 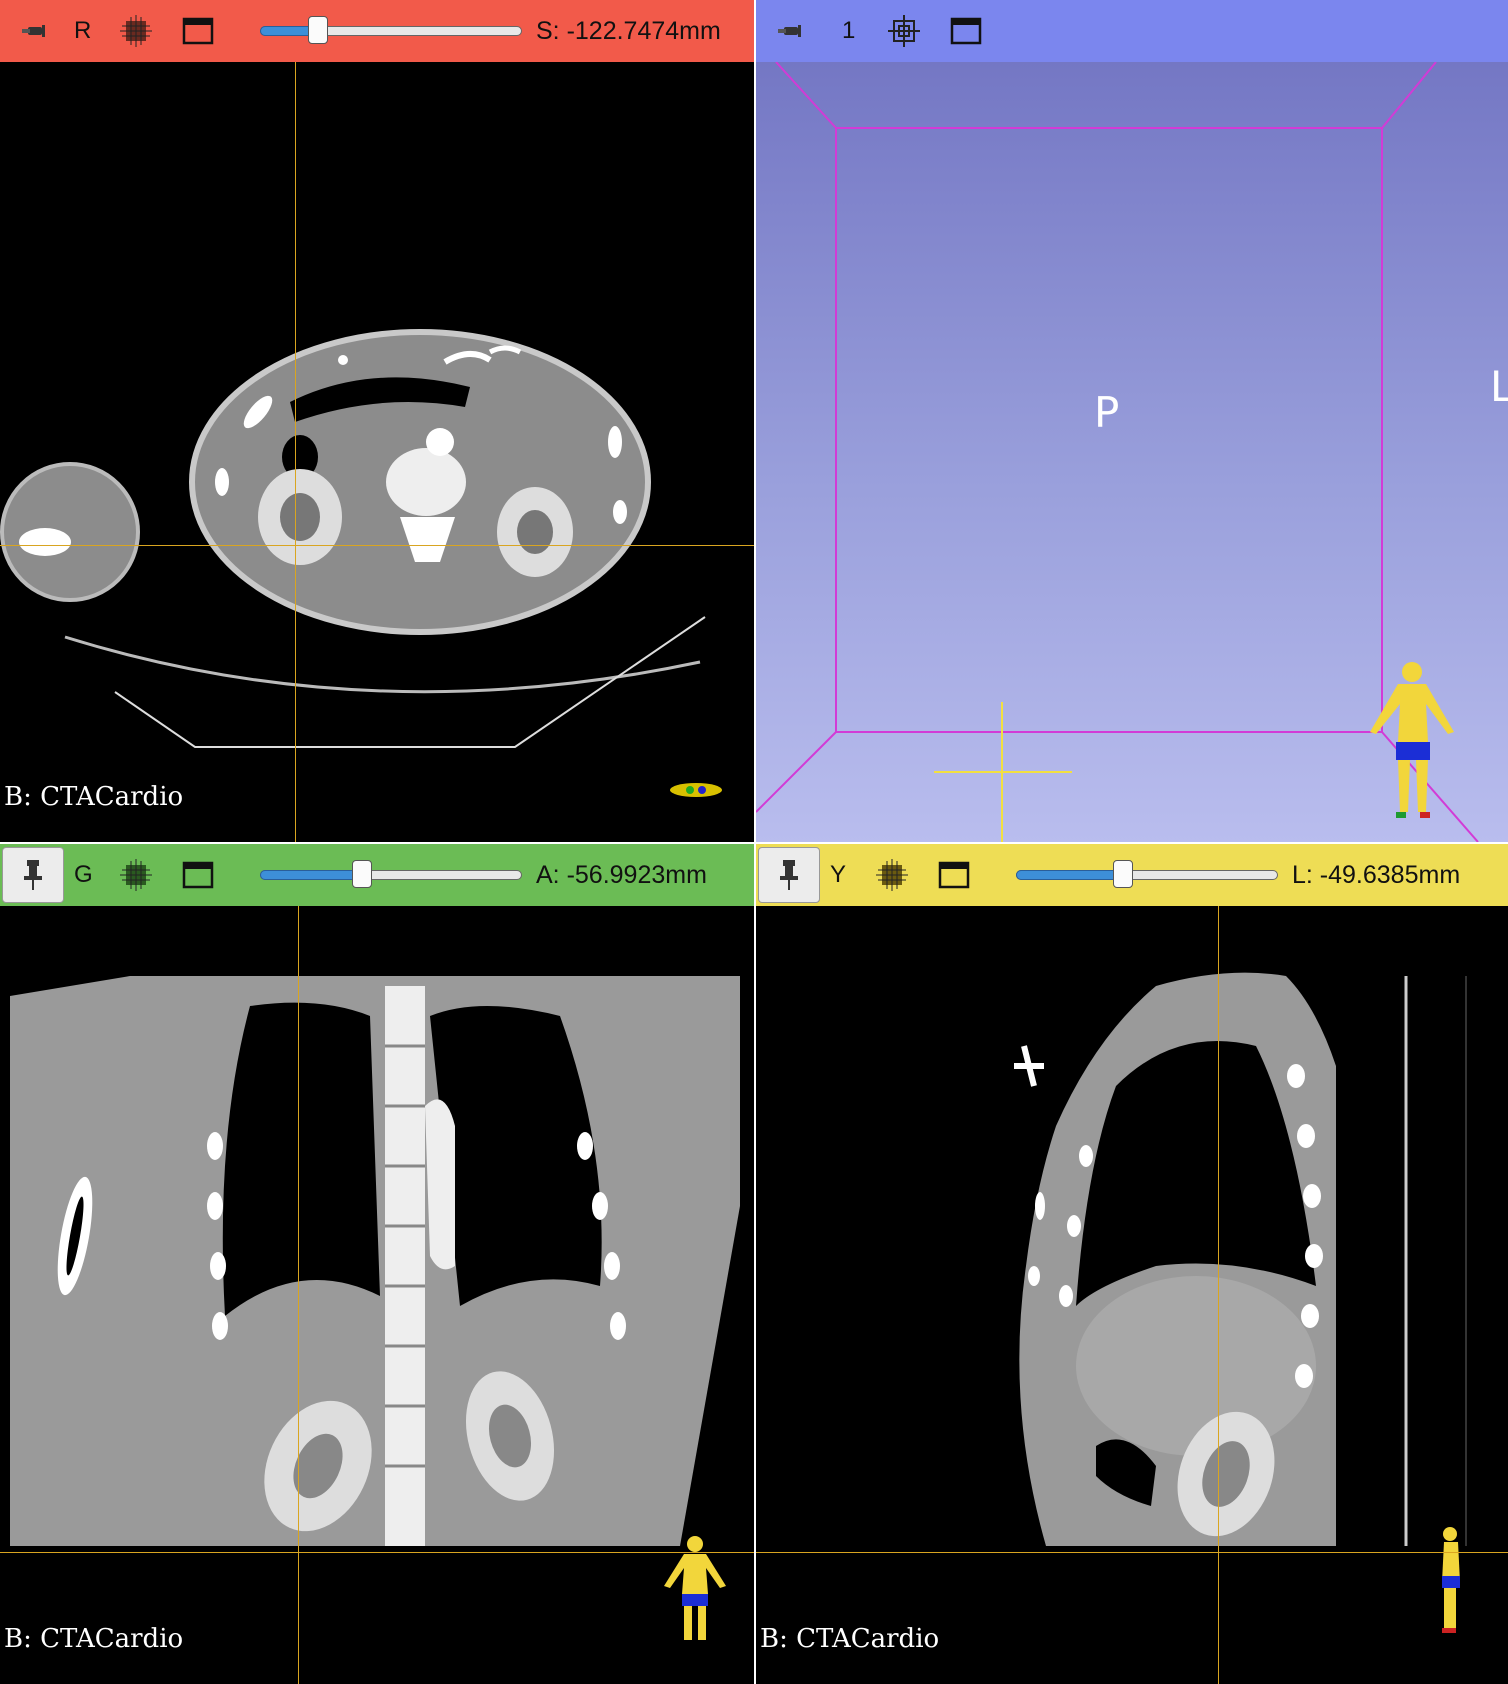 I want to click on slice-offset-readout: L: -49.6385mm, so click(x=1376, y=874).